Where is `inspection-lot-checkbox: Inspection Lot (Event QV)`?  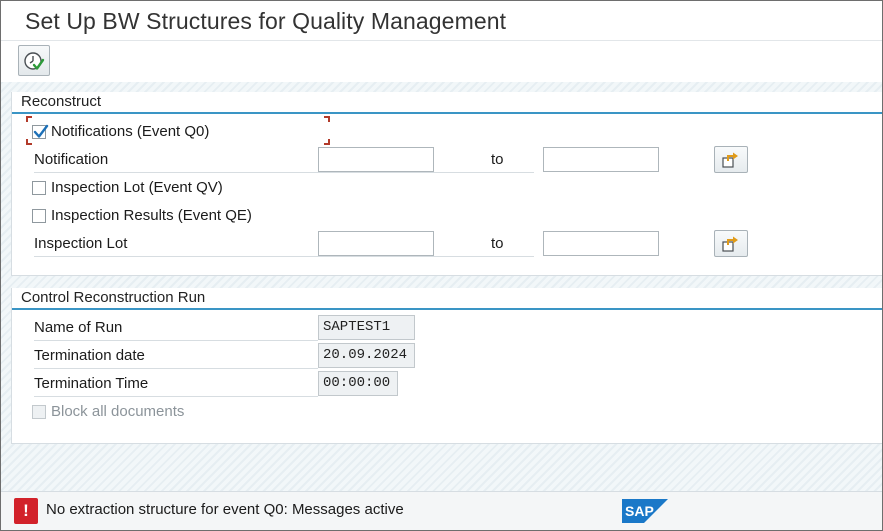
inspection-lot-checkbox: Inspection Lot (Event QV) is located at coordinates (127, 188).